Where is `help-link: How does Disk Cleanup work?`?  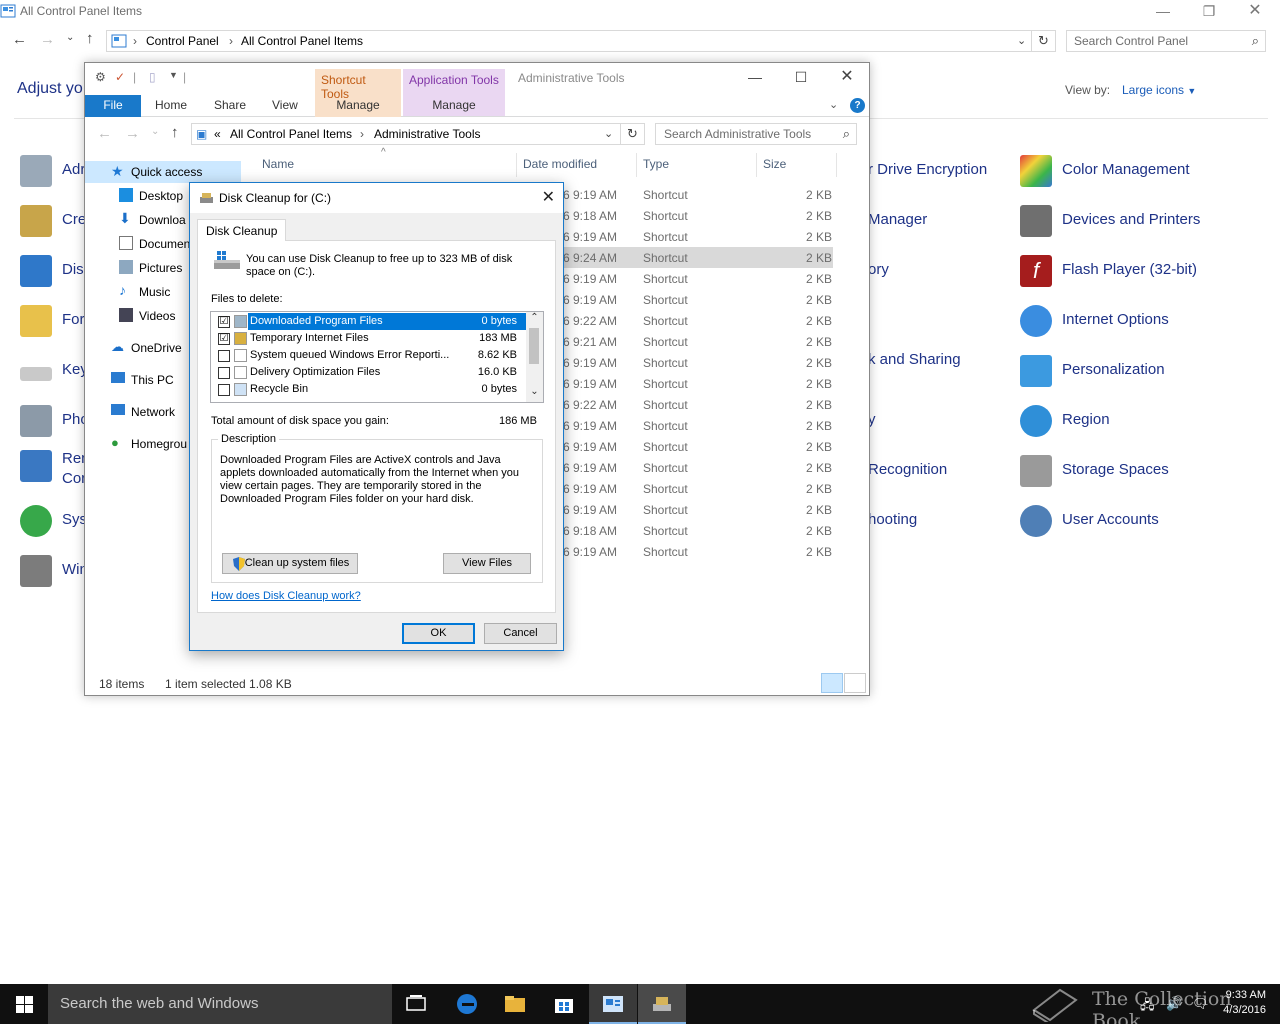 help-link: How does Disk Cleanup work? is located at coordinates (286, 596).